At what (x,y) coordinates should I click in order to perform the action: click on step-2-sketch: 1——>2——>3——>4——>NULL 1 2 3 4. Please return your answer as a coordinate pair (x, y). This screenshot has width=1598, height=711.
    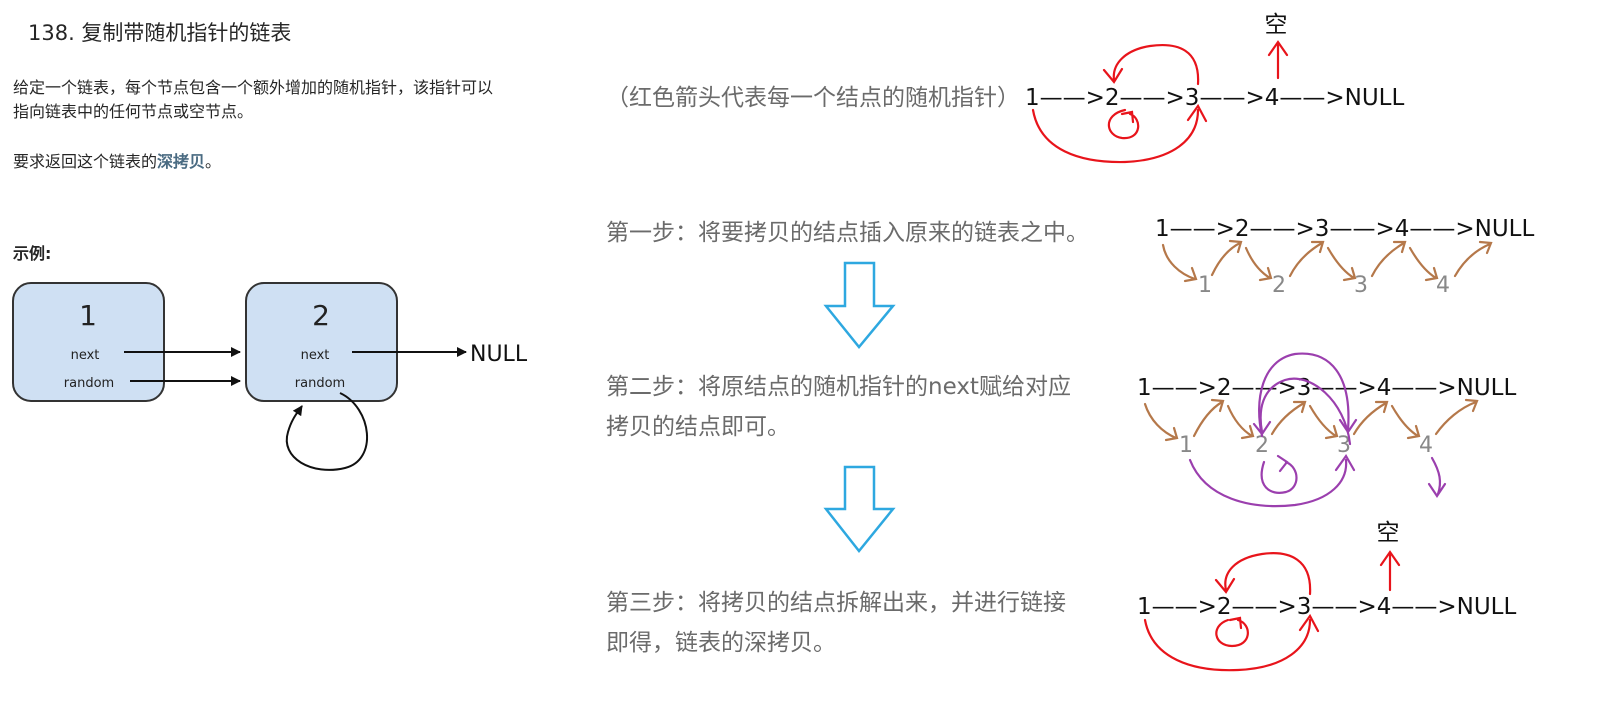
    Looking at the image, I should click on (1326, 430).